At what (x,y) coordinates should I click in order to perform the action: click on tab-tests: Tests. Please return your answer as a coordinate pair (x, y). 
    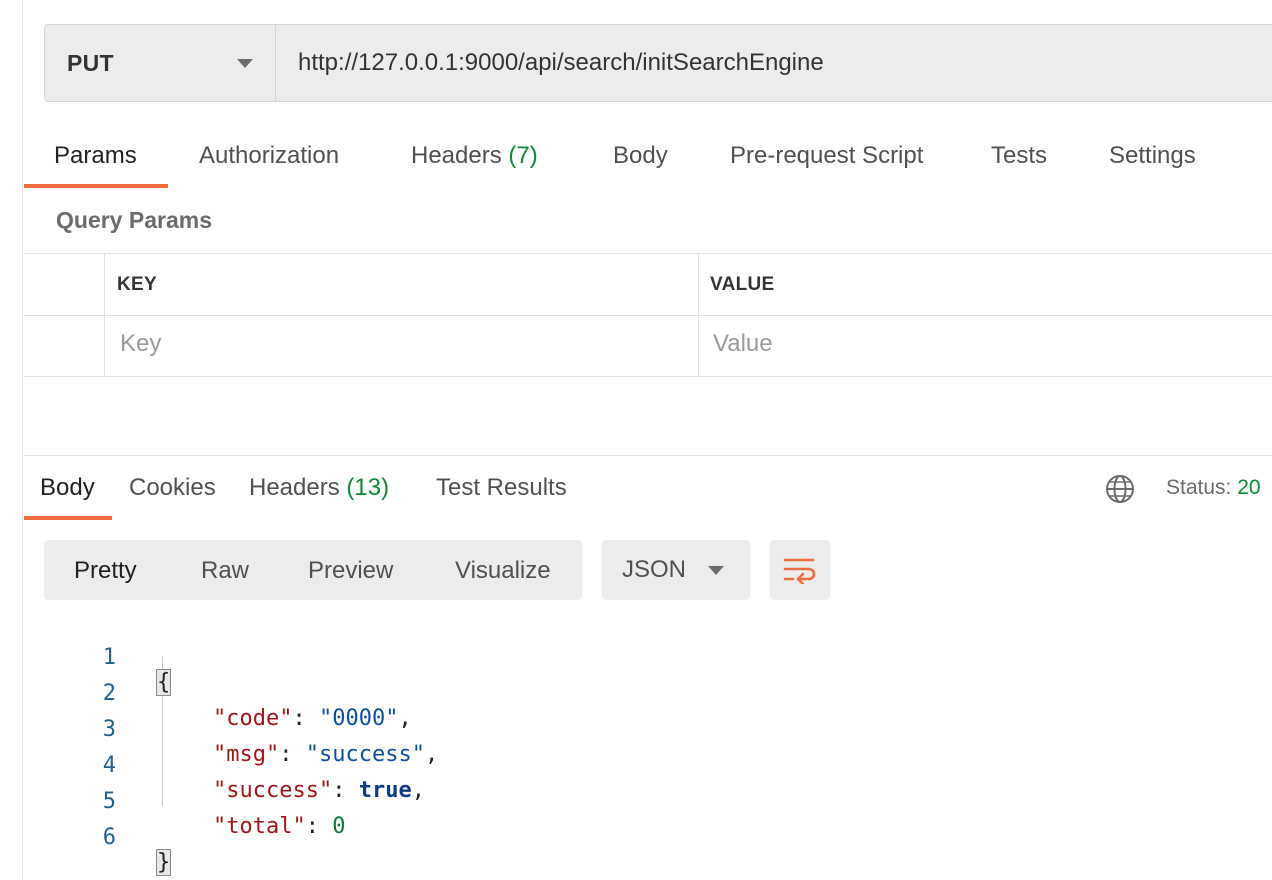
    Looking at the image, I should click on (1019, 159).